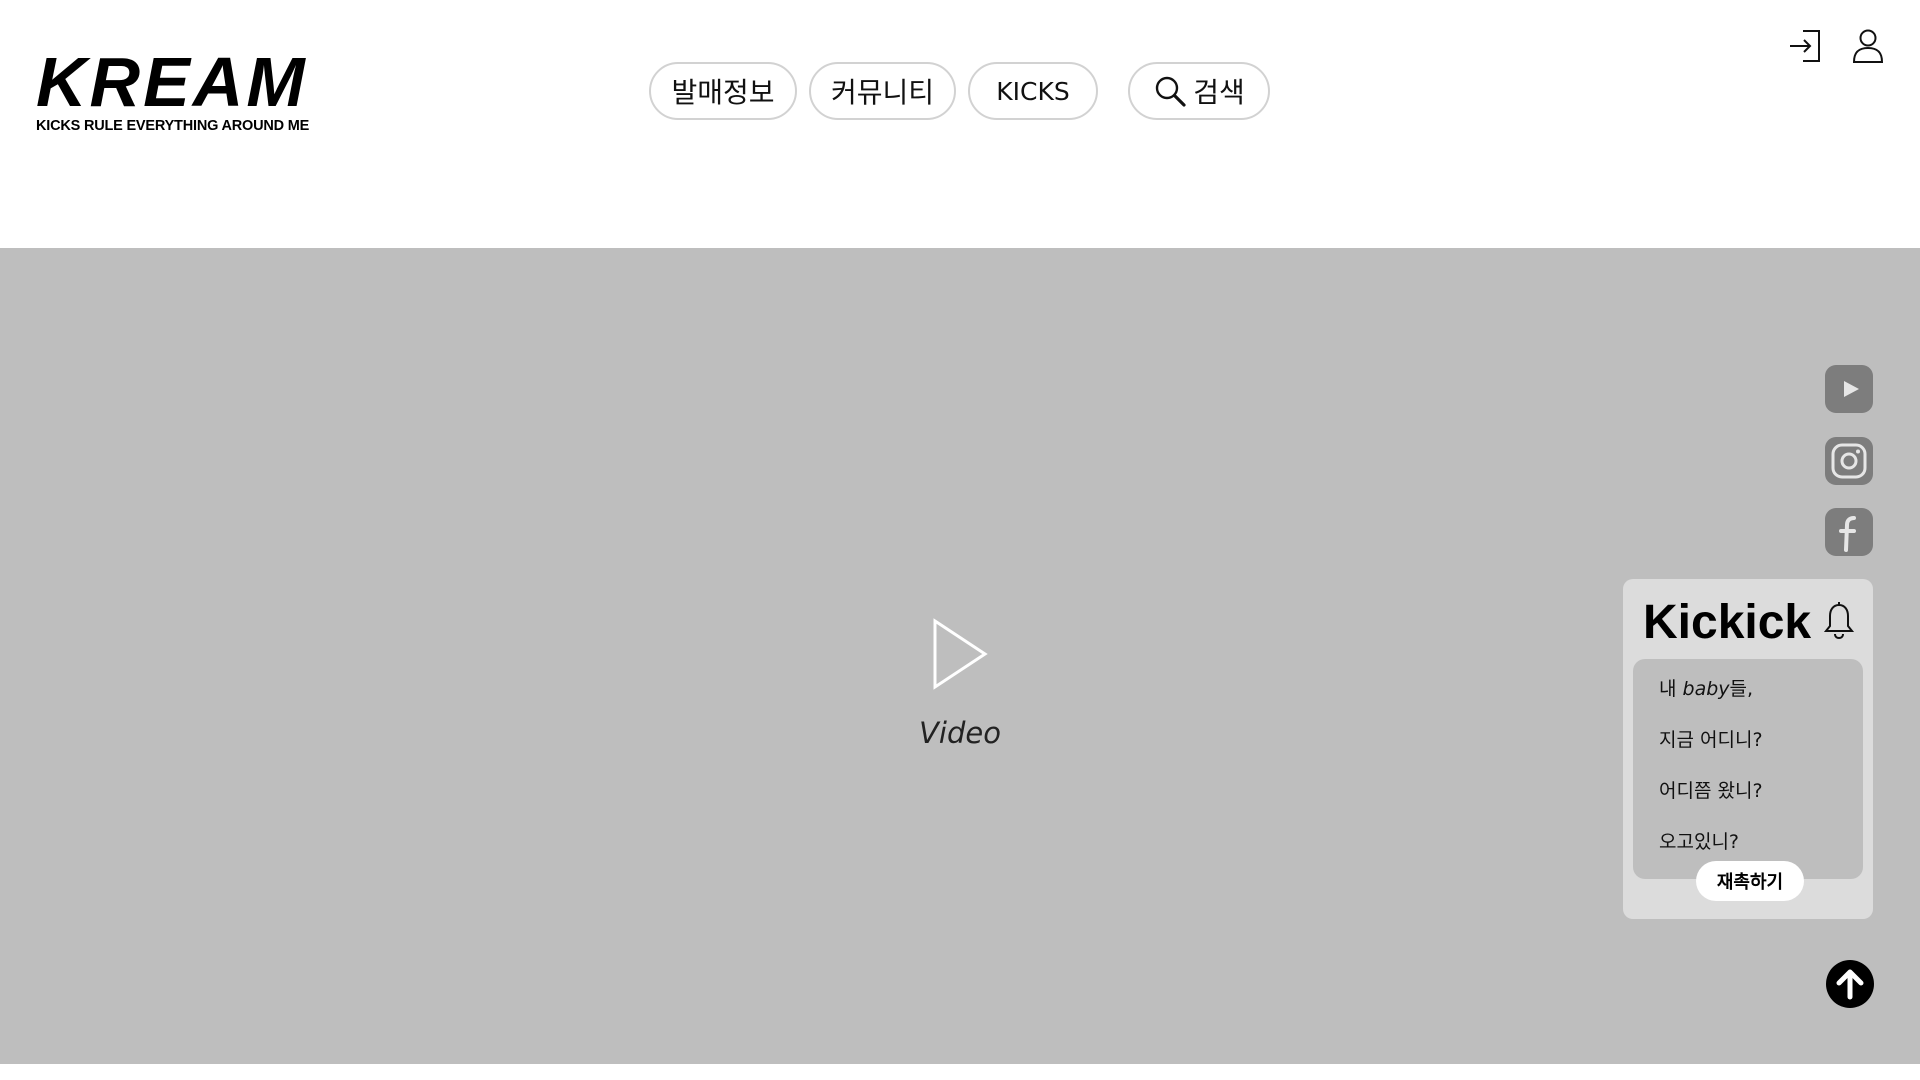  Describe the element at coordinates (1699, 842) in the screenshot. I see `kickick-message-line: 오고있니?` at that location.